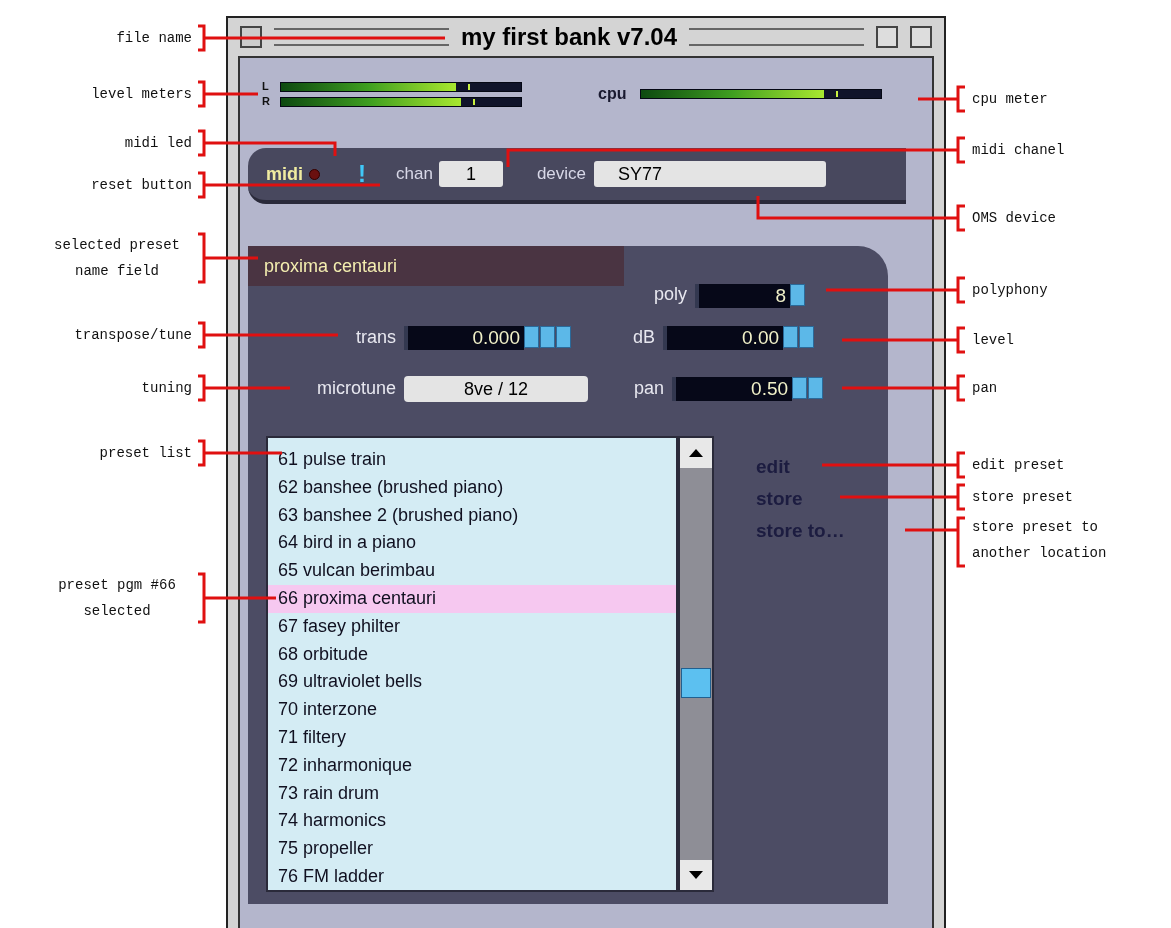  I want to click on preset-list-item: 76 FM ladder, so click(472, 876).